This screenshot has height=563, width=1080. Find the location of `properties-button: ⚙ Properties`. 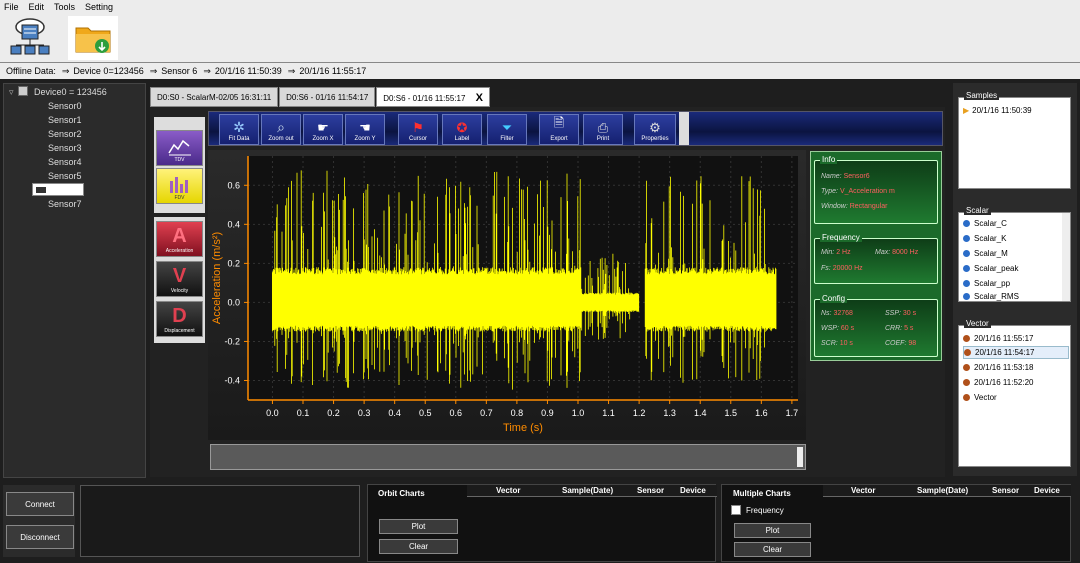

properties-button: ⚙ Properties is located at coordinates (655, 129).